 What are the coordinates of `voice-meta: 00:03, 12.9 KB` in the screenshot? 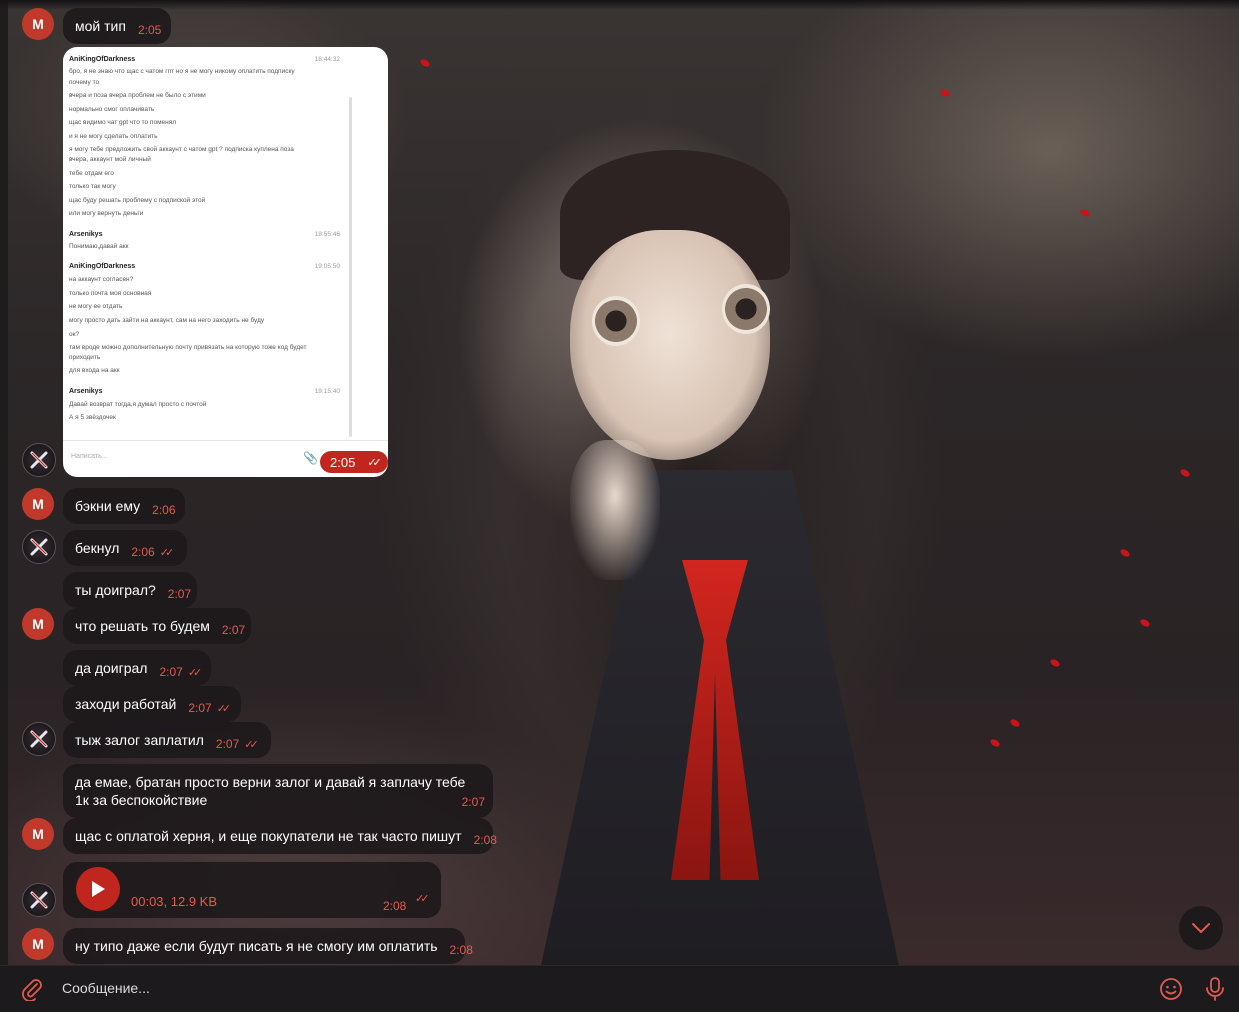 It's located at (174, 901).